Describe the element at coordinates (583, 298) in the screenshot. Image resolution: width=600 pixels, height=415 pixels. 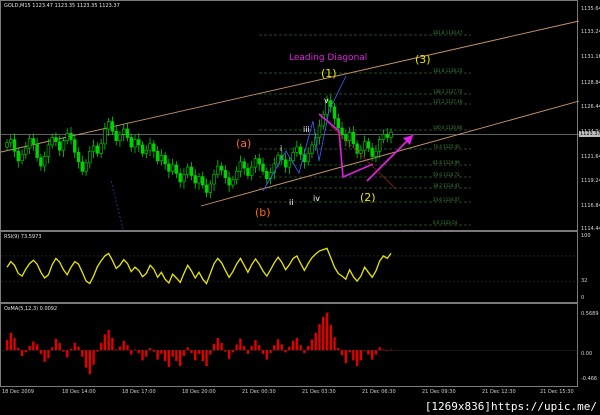
I see `rsi-scale-bottom: 0` at that location.